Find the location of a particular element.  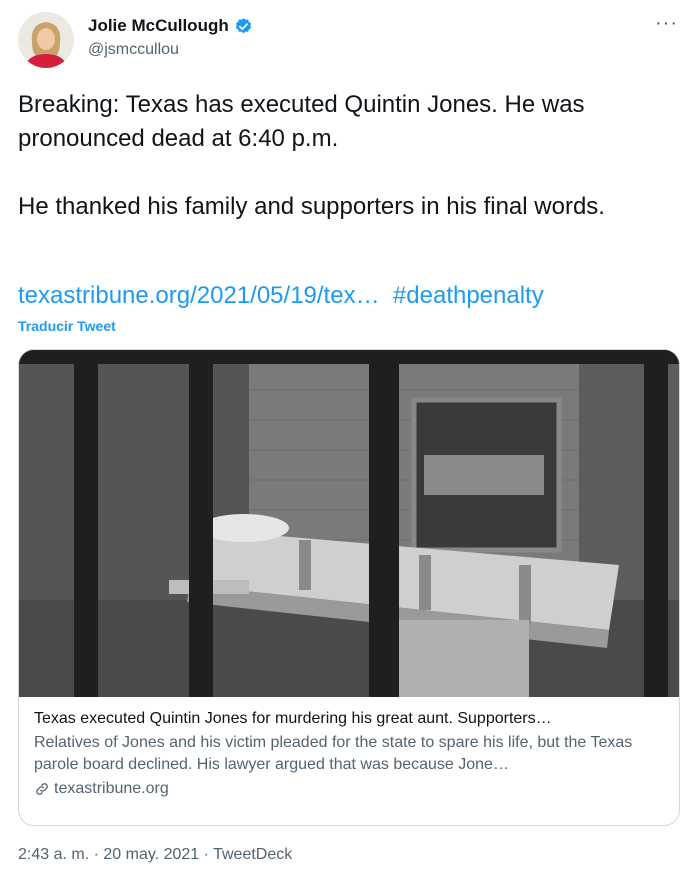

tweet-time: 2:43 a. m. is located at coordinates (53, 854).